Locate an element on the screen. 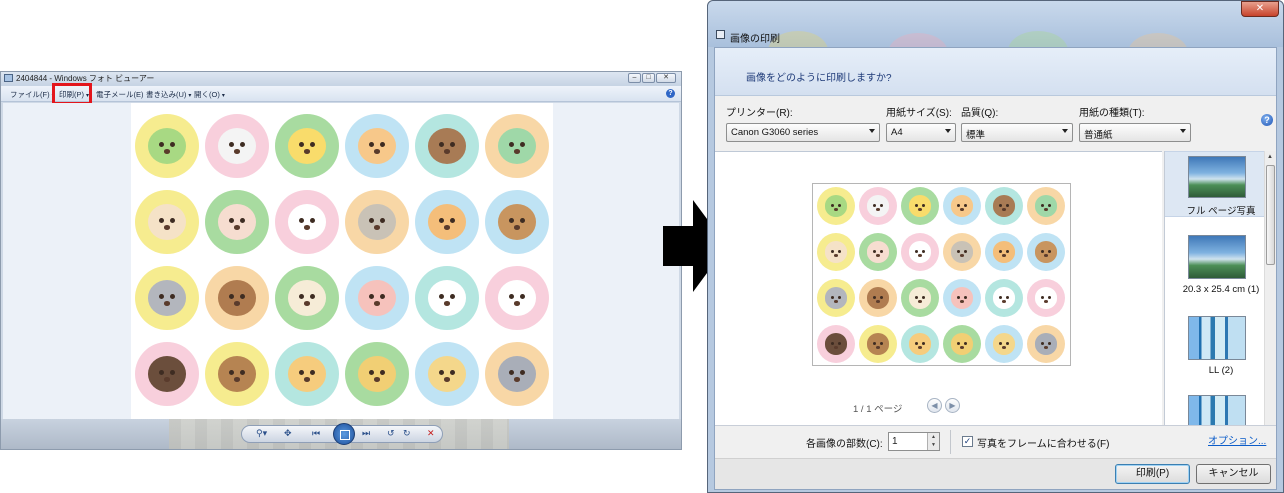  animal-lion-icon is located at coordinates (962, 344).